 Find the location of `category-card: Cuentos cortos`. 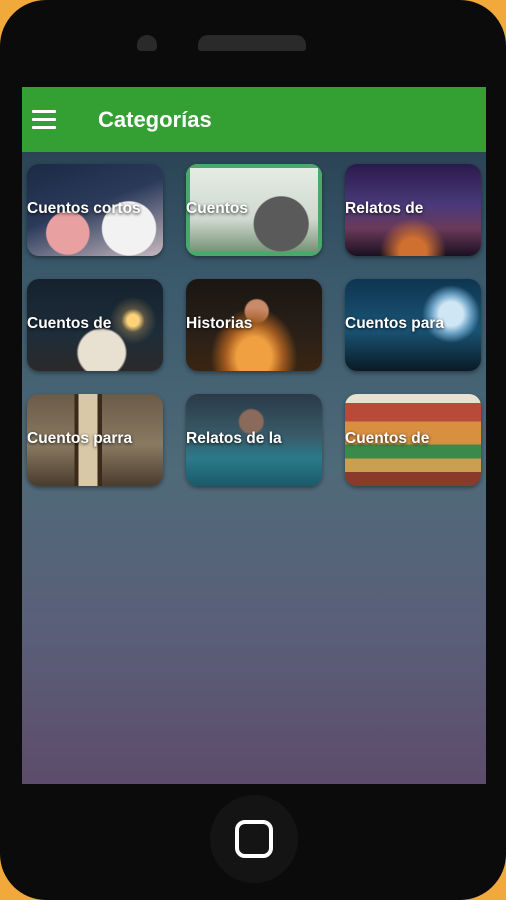

category-card: Cuentos cortos is located at coordinates (95, 210).